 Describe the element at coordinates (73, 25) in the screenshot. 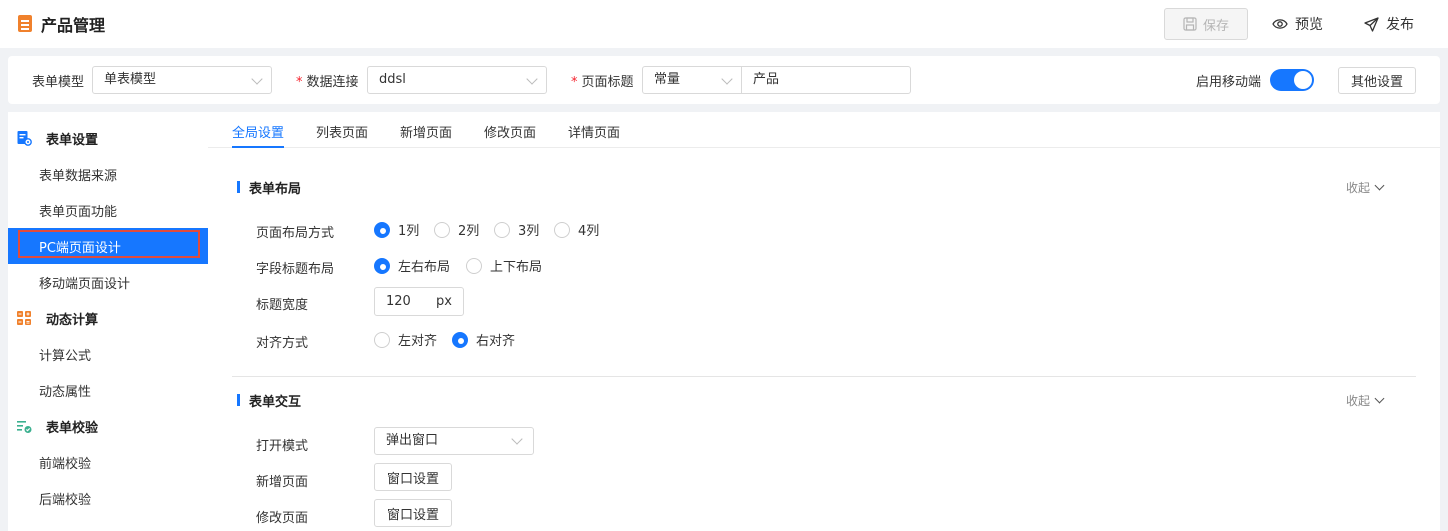

I see `page-title: 产品管理` at that location.